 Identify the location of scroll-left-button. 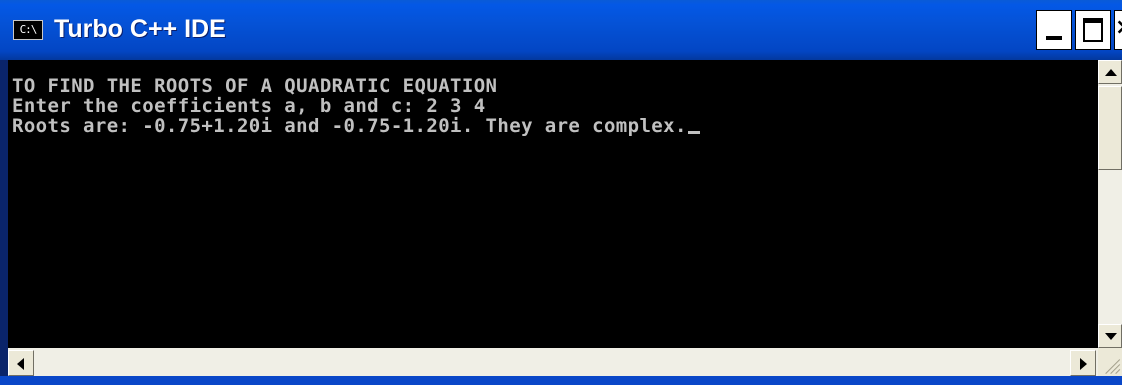
(21, 363).